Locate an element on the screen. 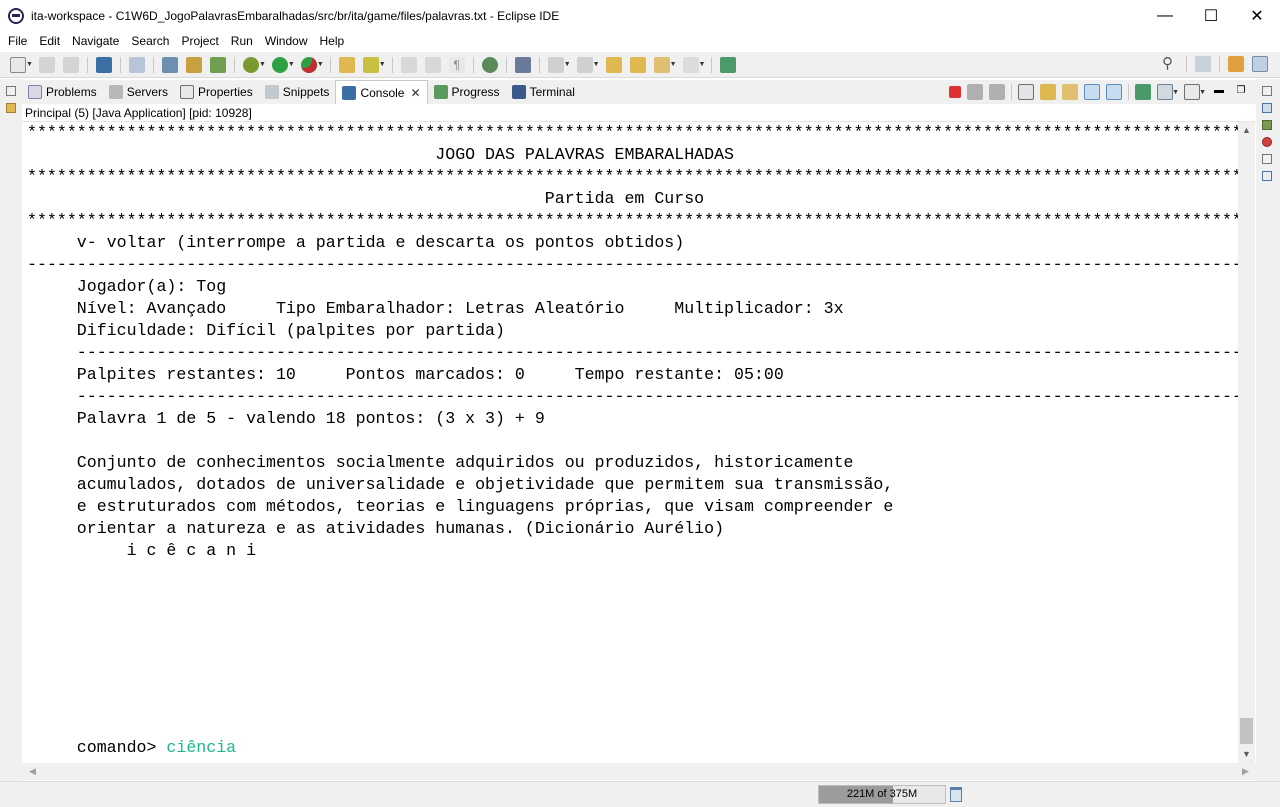  vertical-scrollbar: ▲ ▼ is located at coordinates (1246, 442).